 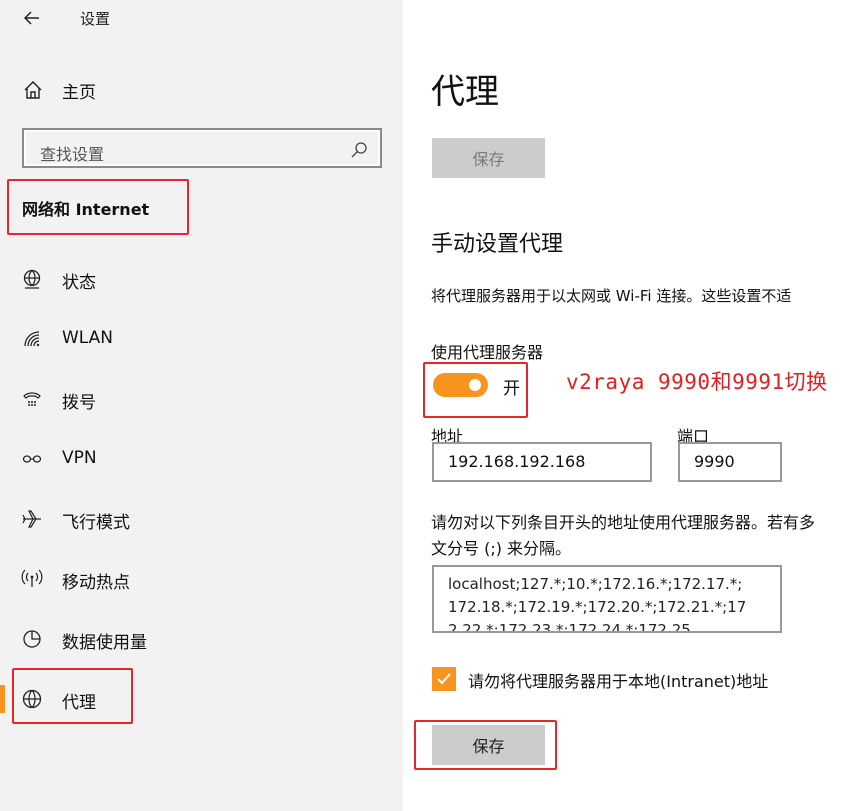 What do you see at coordinates (511, 389) in the screenshot?
I see `toggle-state-text: 开` at bounding box center [511, 389].